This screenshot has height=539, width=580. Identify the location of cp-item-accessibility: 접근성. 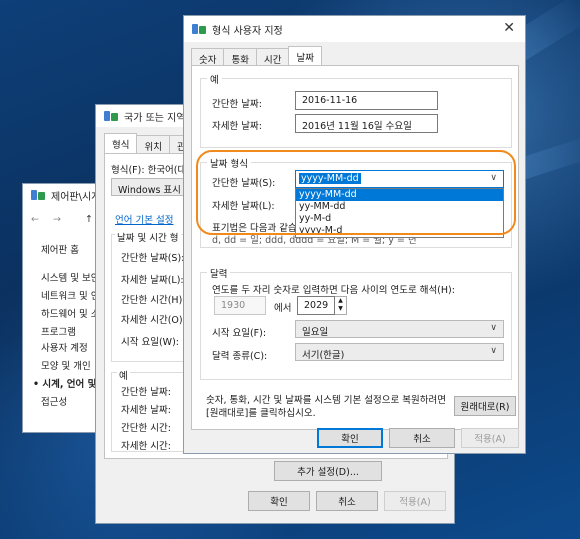
(54, 401).